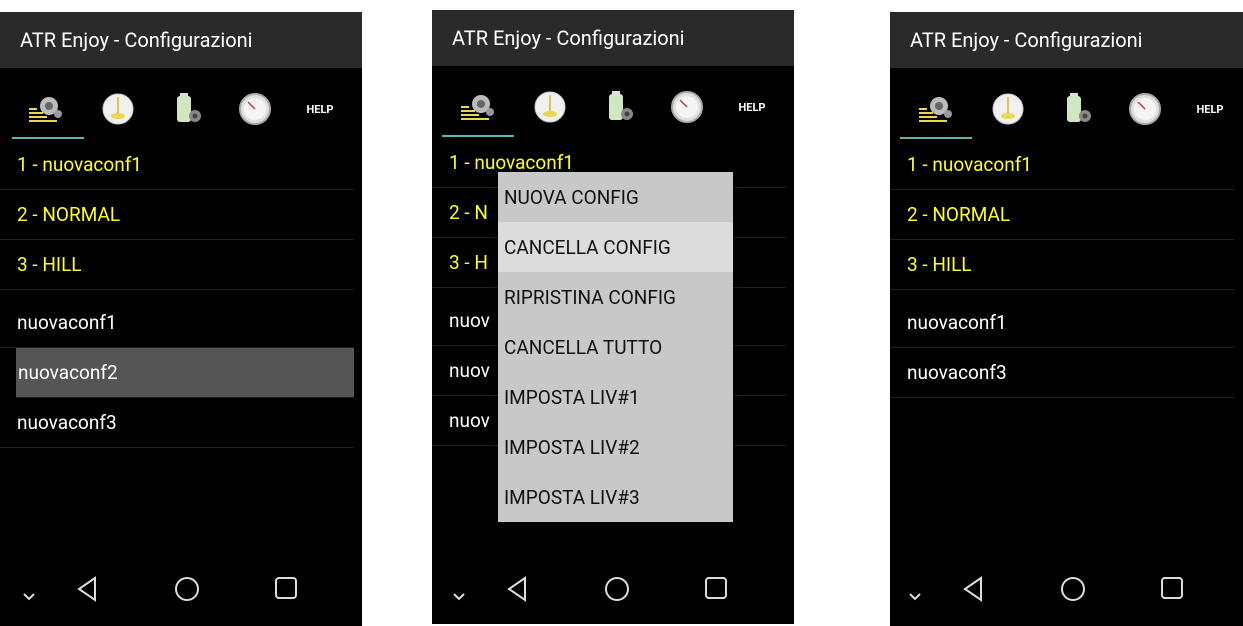 This screenshot has height=626, width=1243. Describe the element at coordinates (615, 397) in the screenshot. I see `menu-item-set-level-1: IMPOSTA LIV#1` at that location.